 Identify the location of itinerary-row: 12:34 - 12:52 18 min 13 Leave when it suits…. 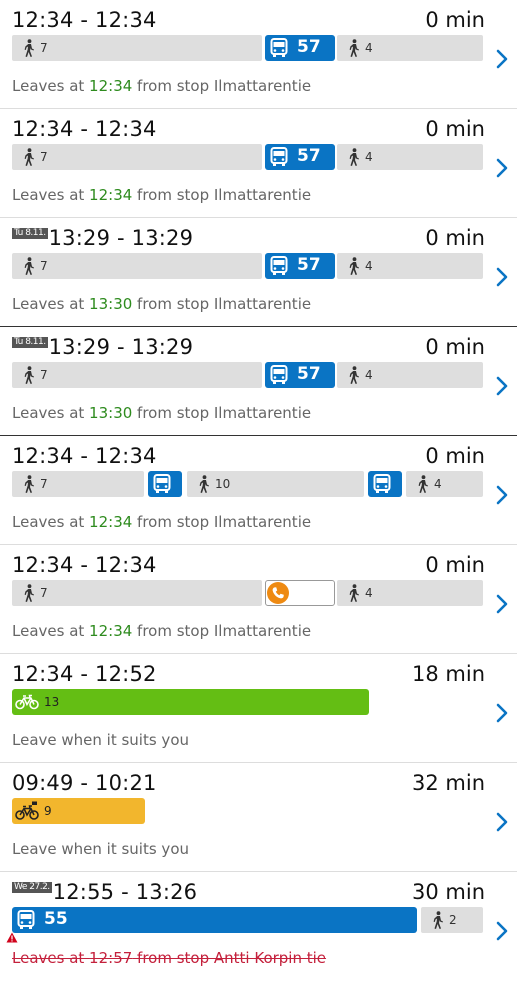
(258, 708).